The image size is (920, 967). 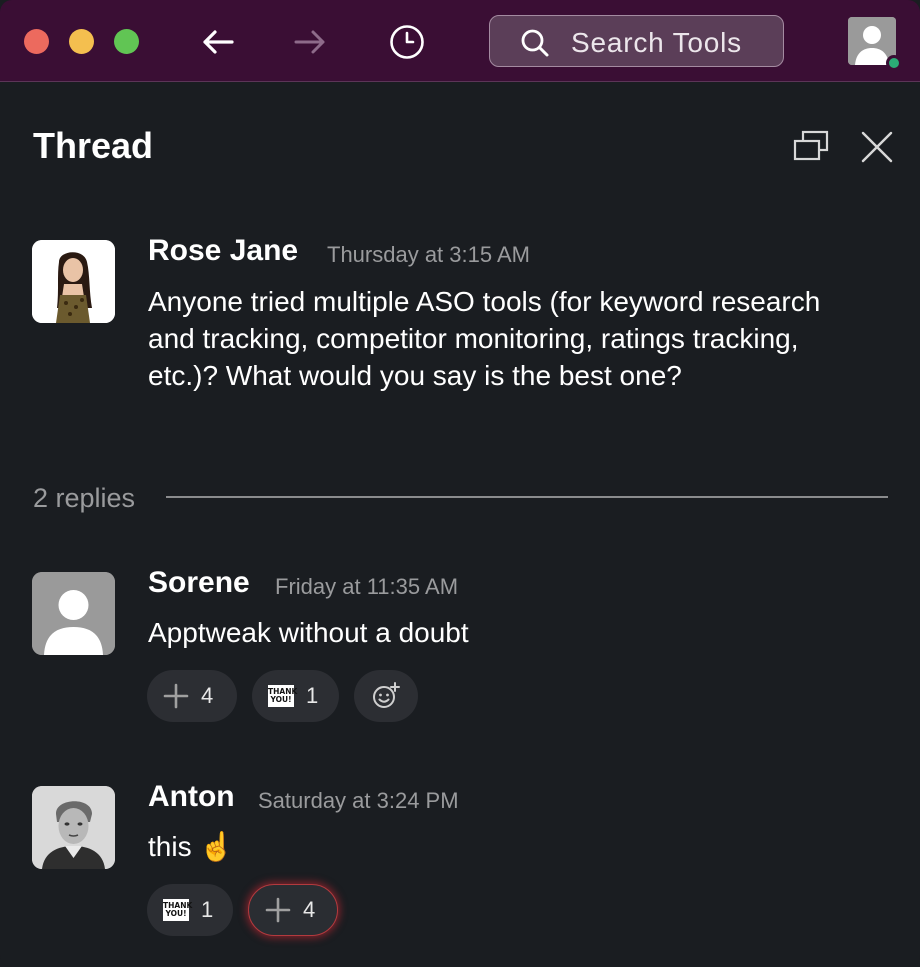 I want to click on search-bar: Search Tools, so click(x=636, y=41).